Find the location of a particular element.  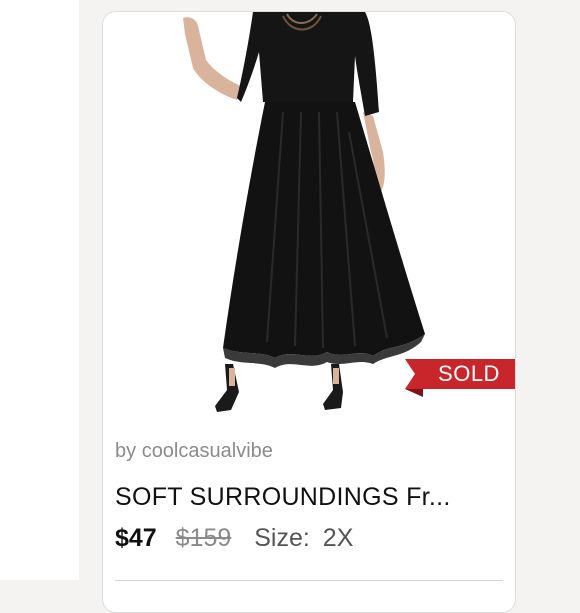

seller-name: coolcasualvibe is located at coordinates (207, 451).